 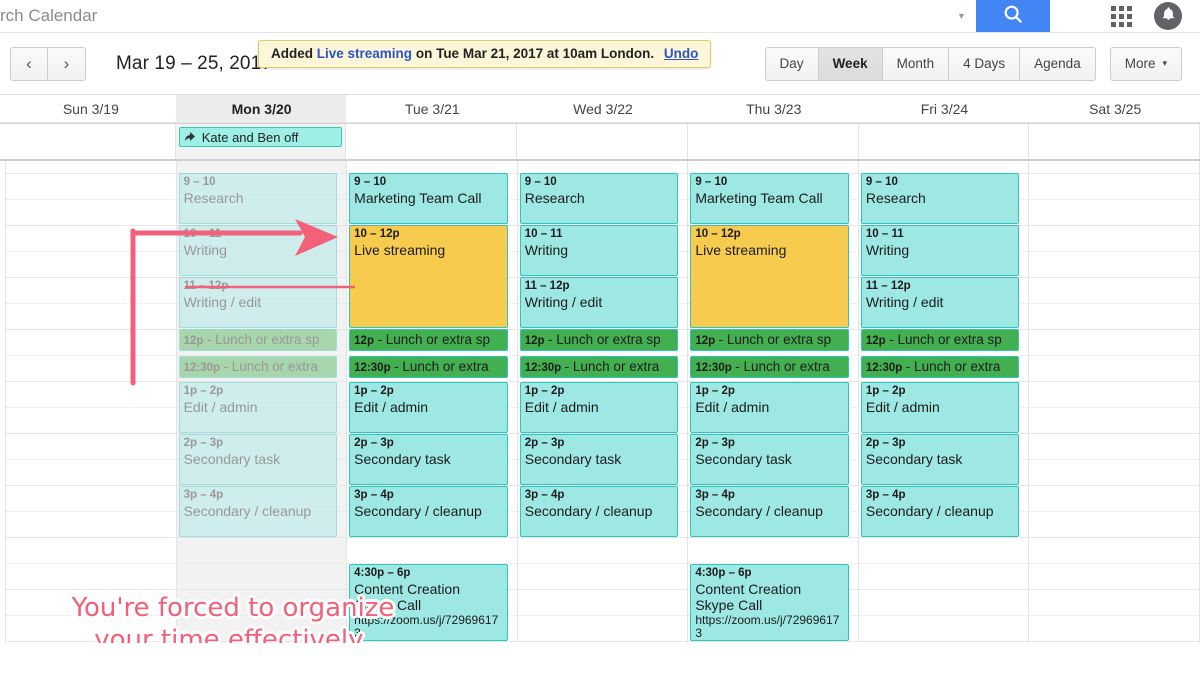 What do you see at coordinates (961, 16) in the screenshot?
I see `chevron-down-icon: ▼` at bounding box center [961, 16].